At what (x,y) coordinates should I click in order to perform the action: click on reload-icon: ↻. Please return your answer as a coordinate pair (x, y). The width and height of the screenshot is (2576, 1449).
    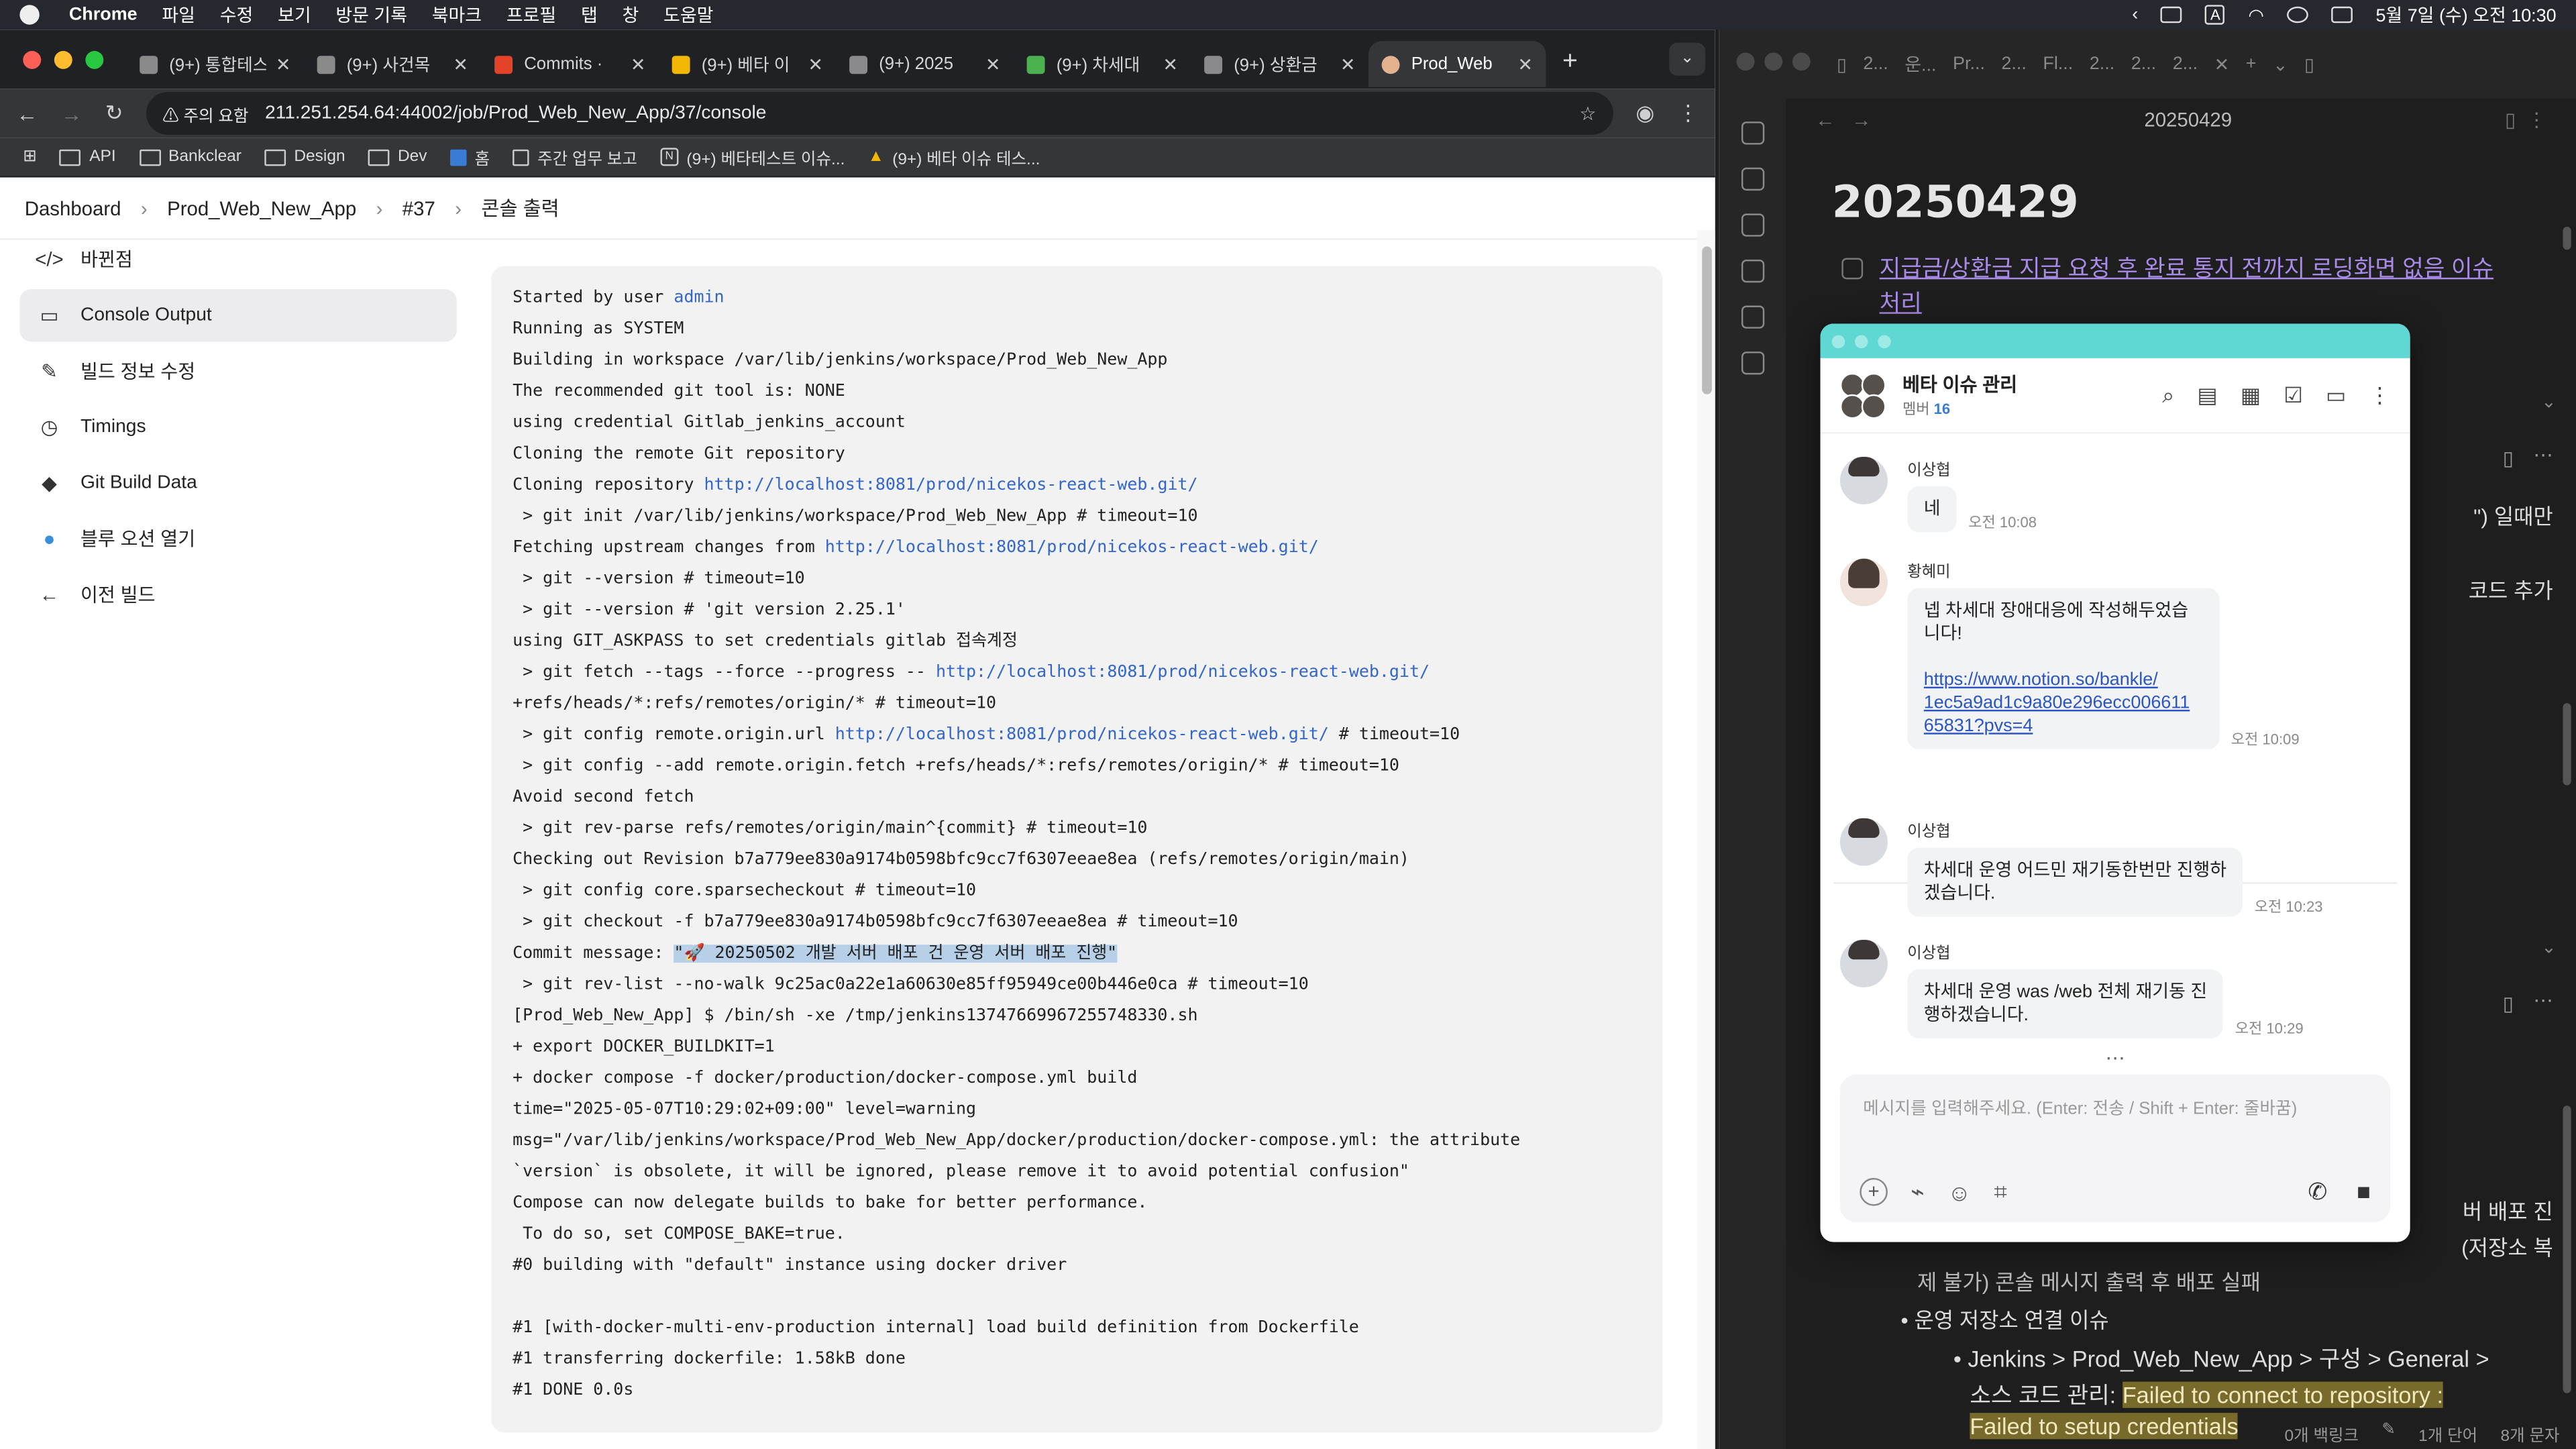
    Looking at the image, I should click on (114, 113).